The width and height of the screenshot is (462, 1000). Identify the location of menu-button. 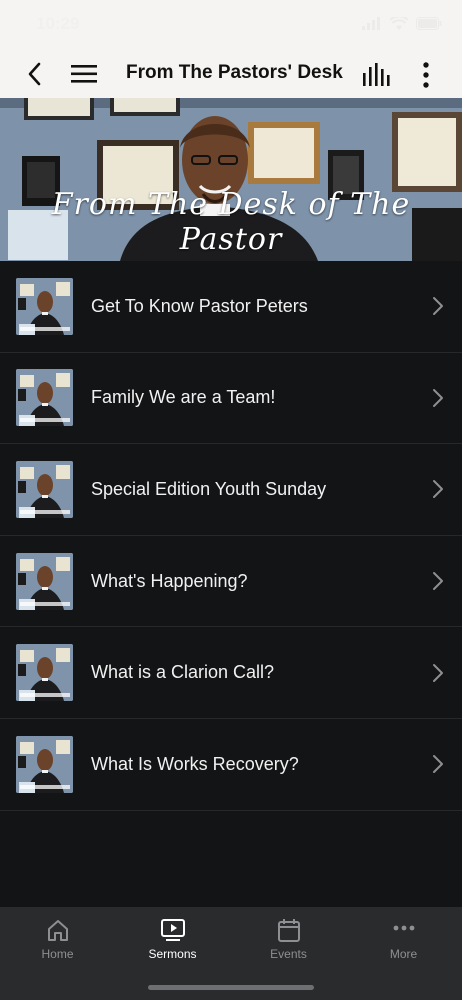
(84, 74).